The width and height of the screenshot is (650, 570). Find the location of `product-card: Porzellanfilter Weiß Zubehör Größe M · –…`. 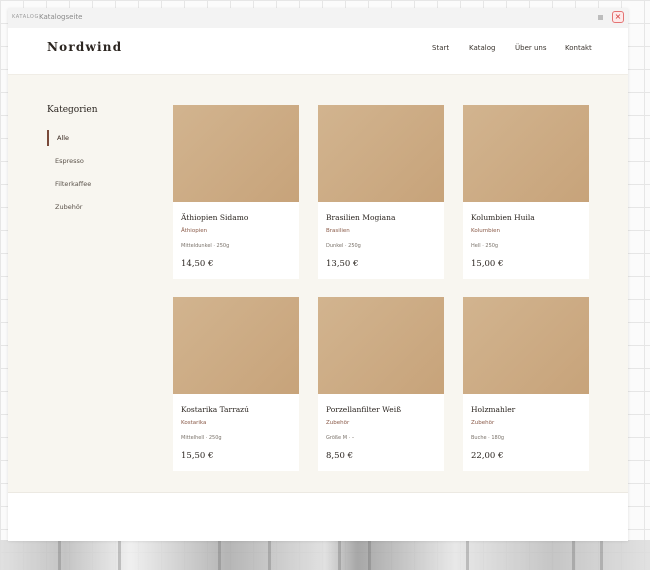

product-card: Porzellanfilter Weiß Zubehör Größe M · –… is located at coordinates (381, 384).